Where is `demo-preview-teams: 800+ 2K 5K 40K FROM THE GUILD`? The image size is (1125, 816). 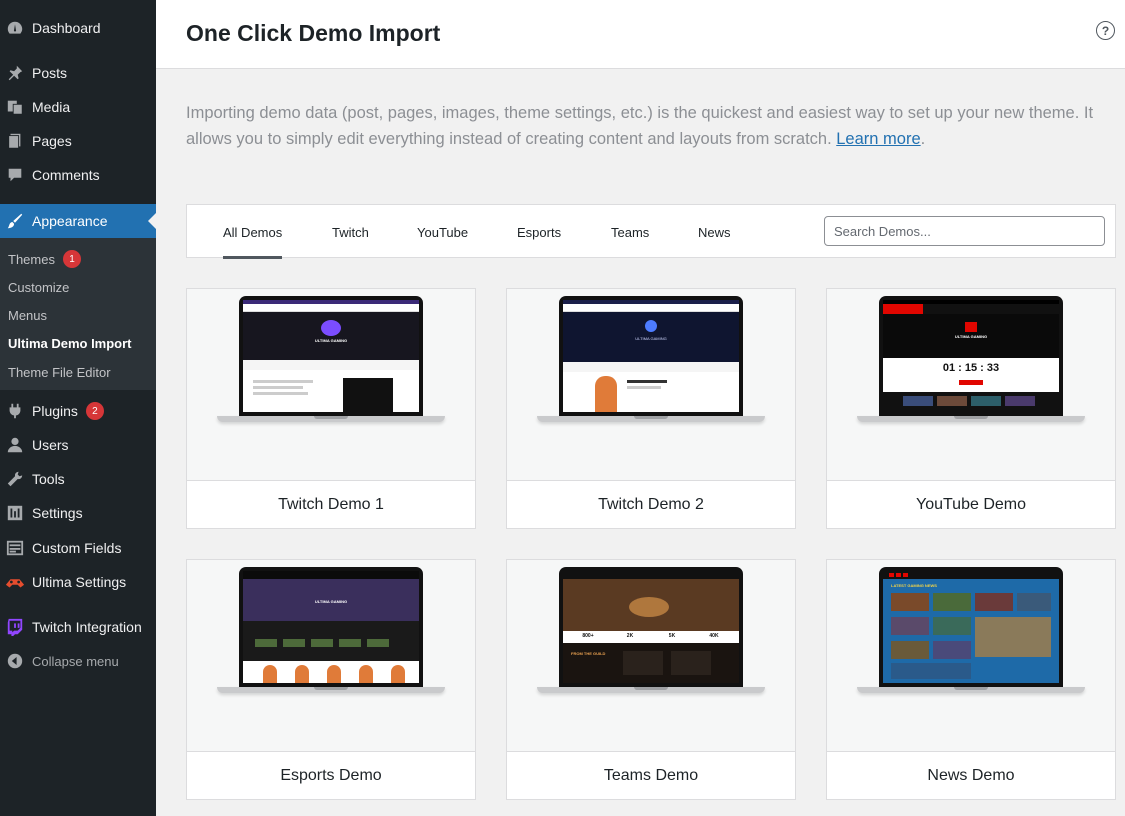
demo-preview-teams: 800+ 2K 5K 40K FROM THE GUILD is located at coordinates (651, 656).